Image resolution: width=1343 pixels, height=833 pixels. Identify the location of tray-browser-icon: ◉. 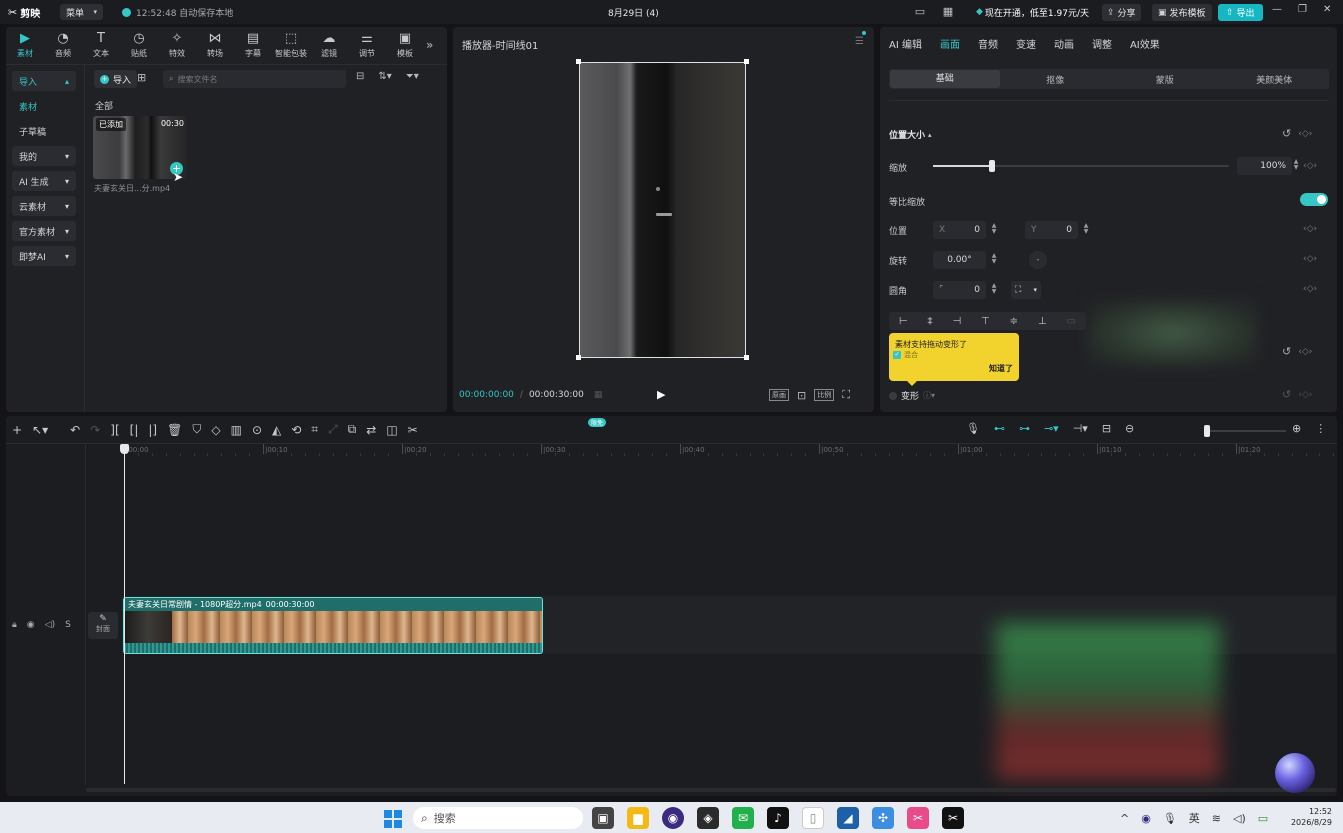
(1146, 818).